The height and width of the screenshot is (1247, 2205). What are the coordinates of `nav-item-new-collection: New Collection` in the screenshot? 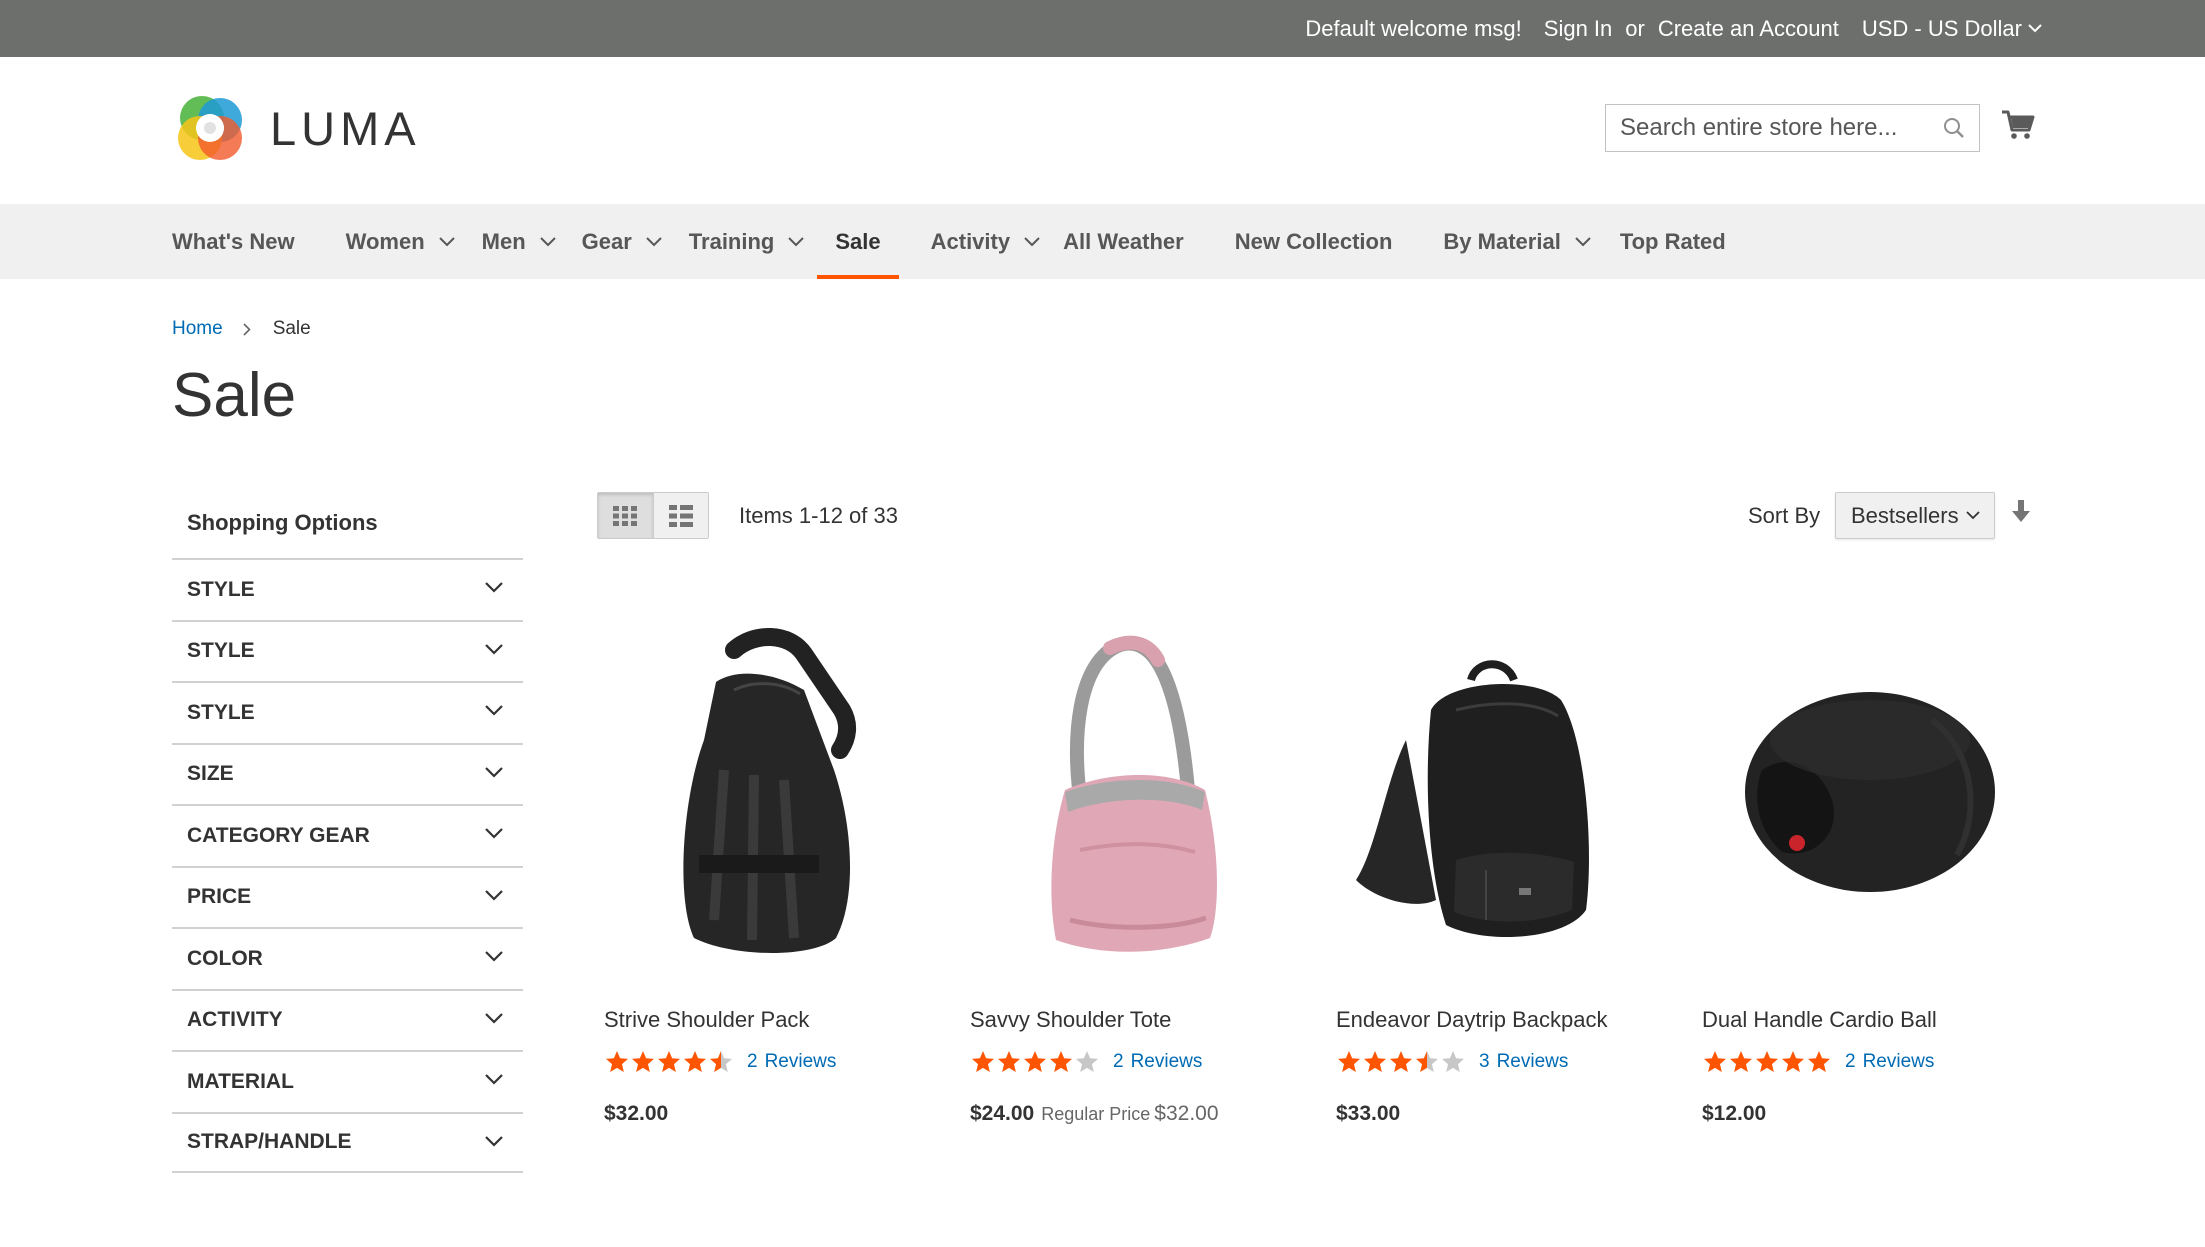 It's located at (1314, 241).